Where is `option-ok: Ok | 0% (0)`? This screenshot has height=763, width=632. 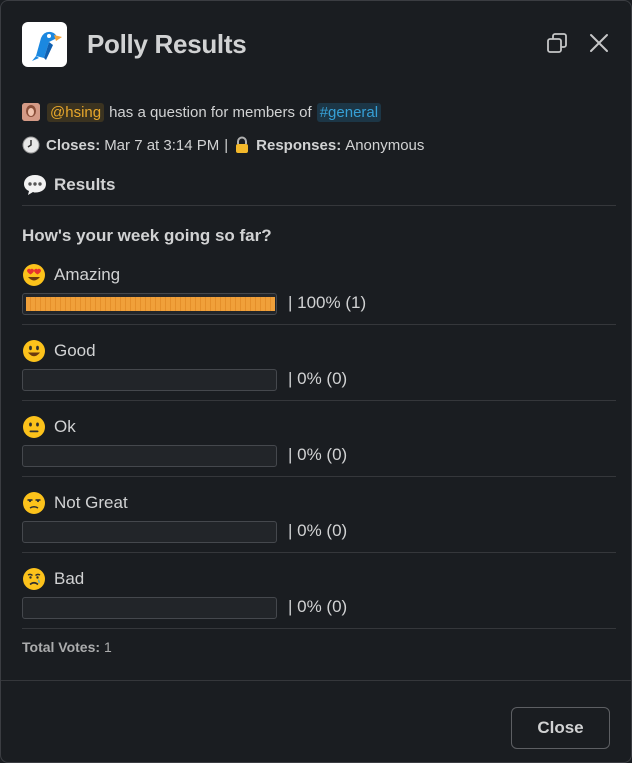 option-ok: Ok | 0% (0) is located at coordinates (319, 453).